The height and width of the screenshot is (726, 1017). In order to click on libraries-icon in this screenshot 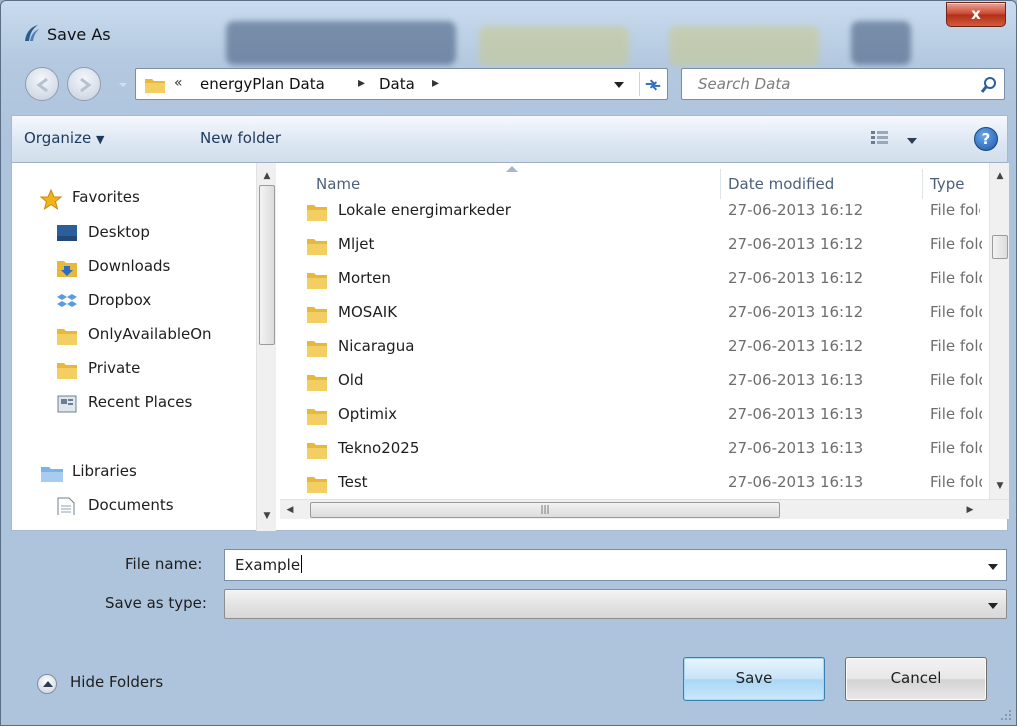, I will do `click(52, 474)`.